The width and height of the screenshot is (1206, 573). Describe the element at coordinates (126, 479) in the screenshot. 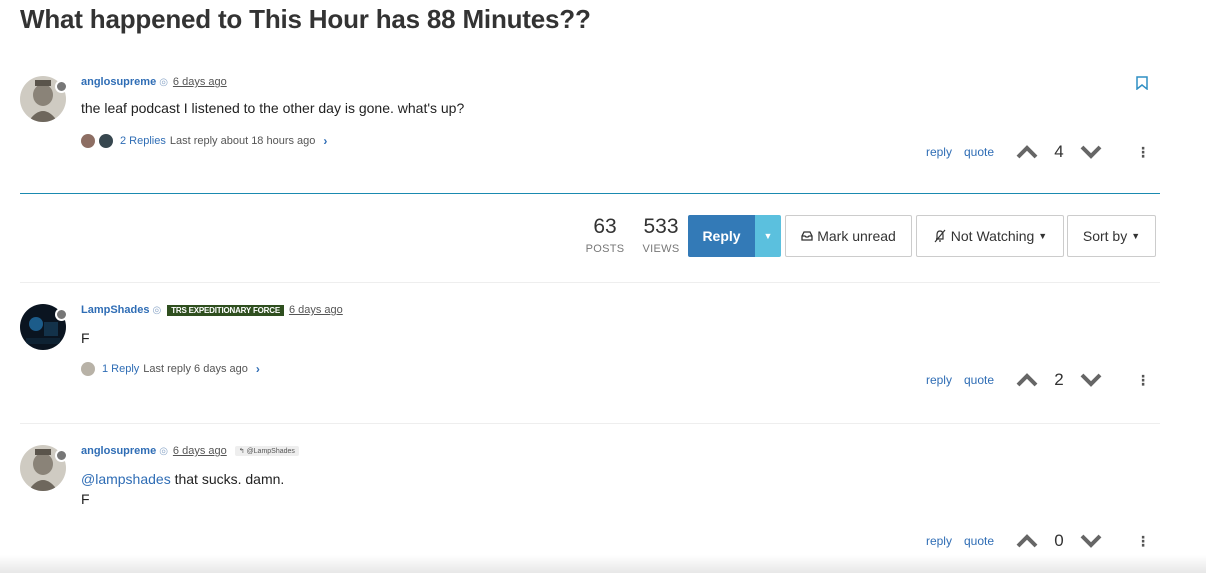

I see `user-mention: @lampshades` at that location.